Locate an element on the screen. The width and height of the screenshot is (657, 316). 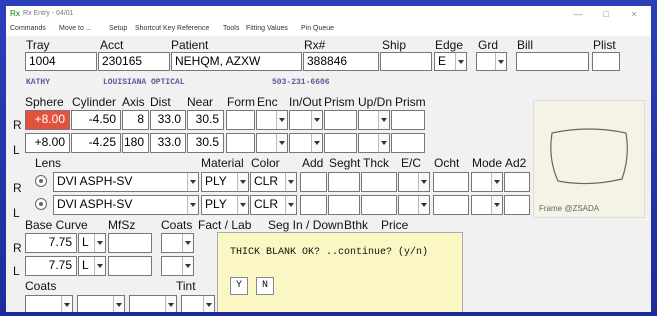
right-thck-field is located at coordinates (379, 182).